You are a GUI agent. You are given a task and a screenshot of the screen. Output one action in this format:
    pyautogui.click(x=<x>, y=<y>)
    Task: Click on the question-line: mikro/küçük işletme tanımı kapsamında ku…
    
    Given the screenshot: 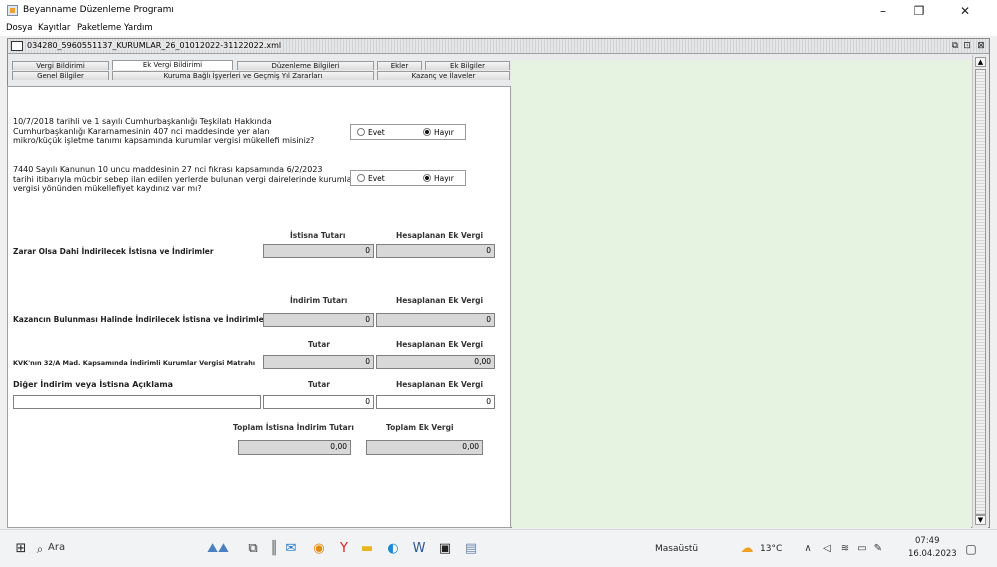 What is the action you would take?
    pyautogui.click(x=164, y=140)
    